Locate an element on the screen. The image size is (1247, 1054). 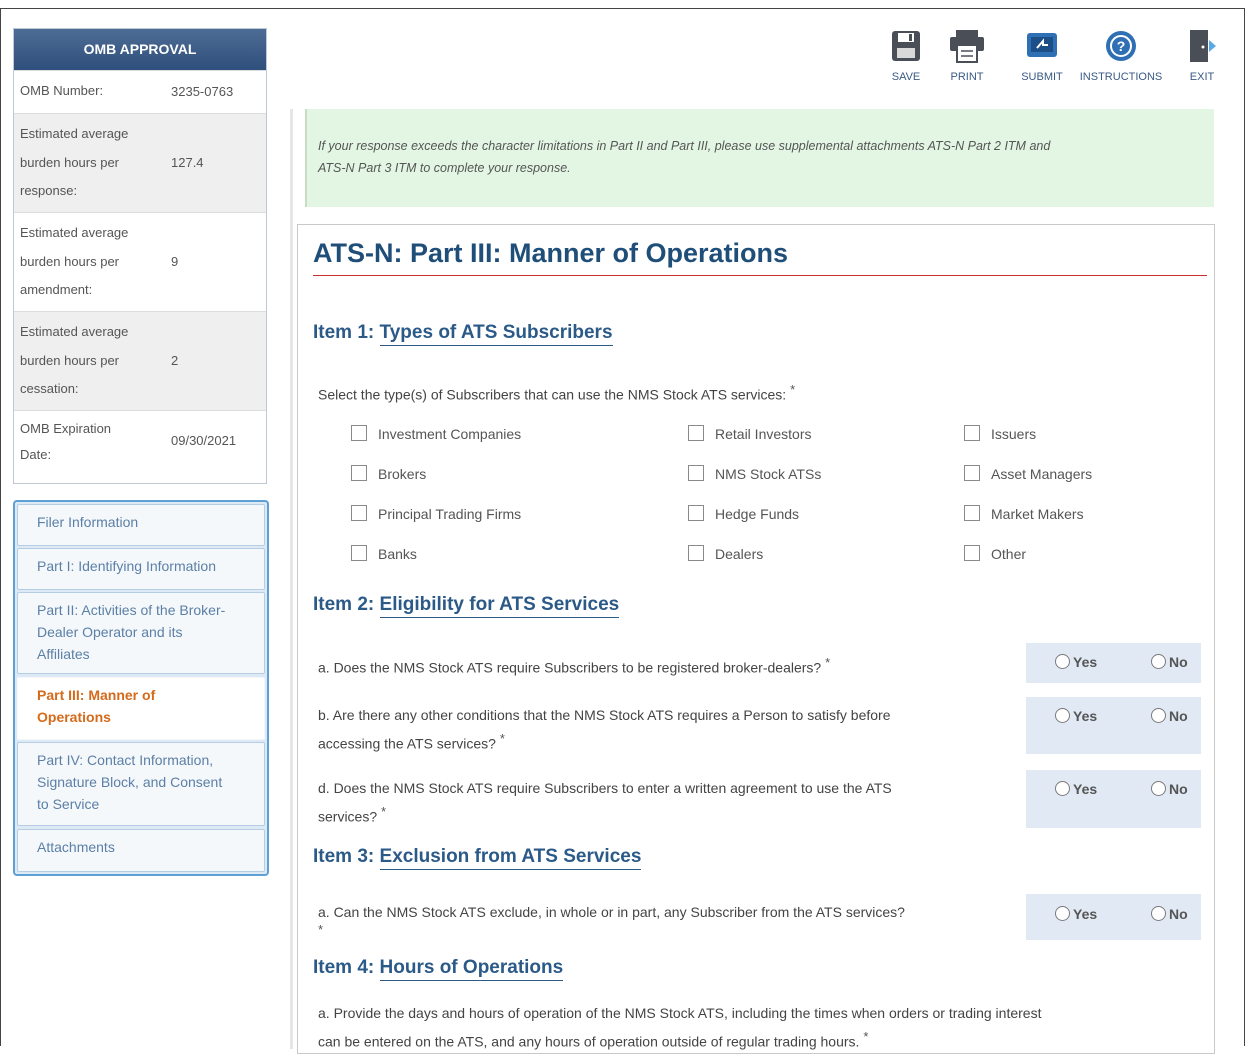
content-left-rule is located at coordinates (291, 579).